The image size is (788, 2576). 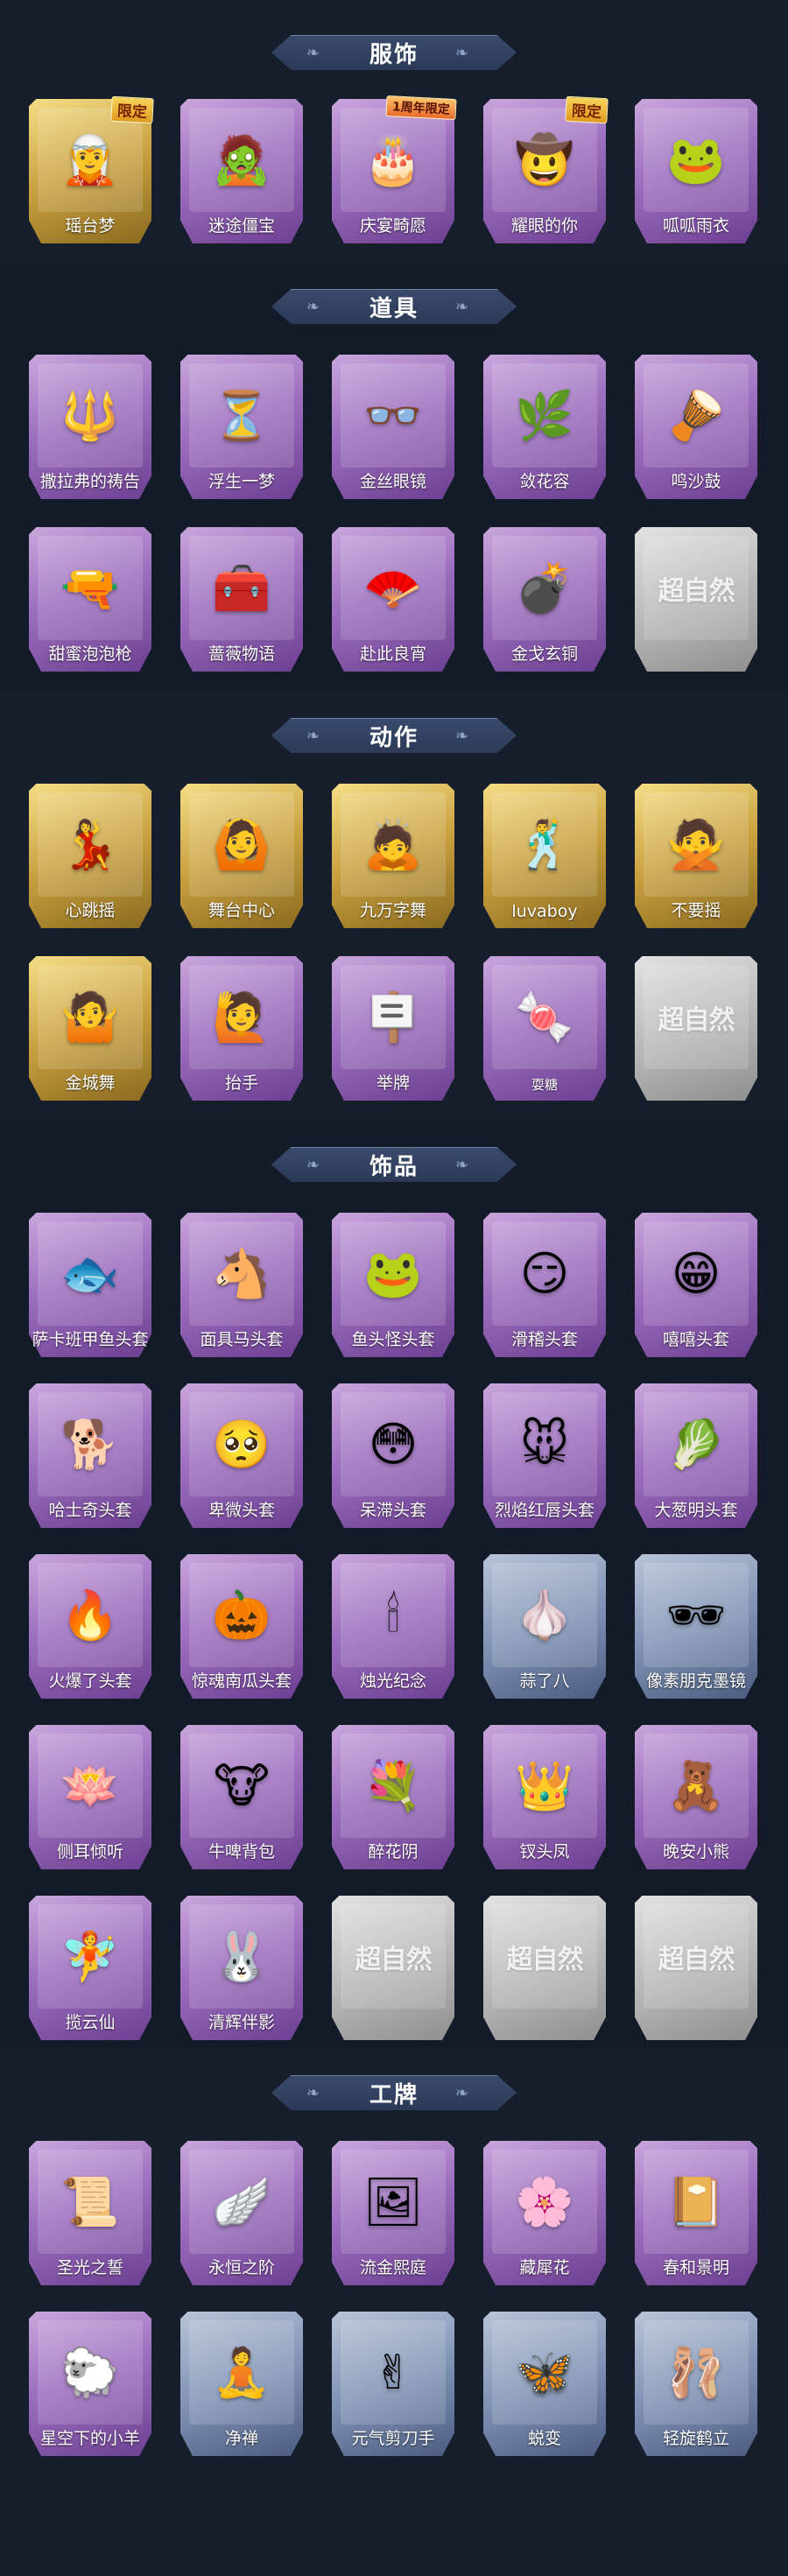 I want to click on item-name: 烛光纪念, so click(x=392, y=1681).